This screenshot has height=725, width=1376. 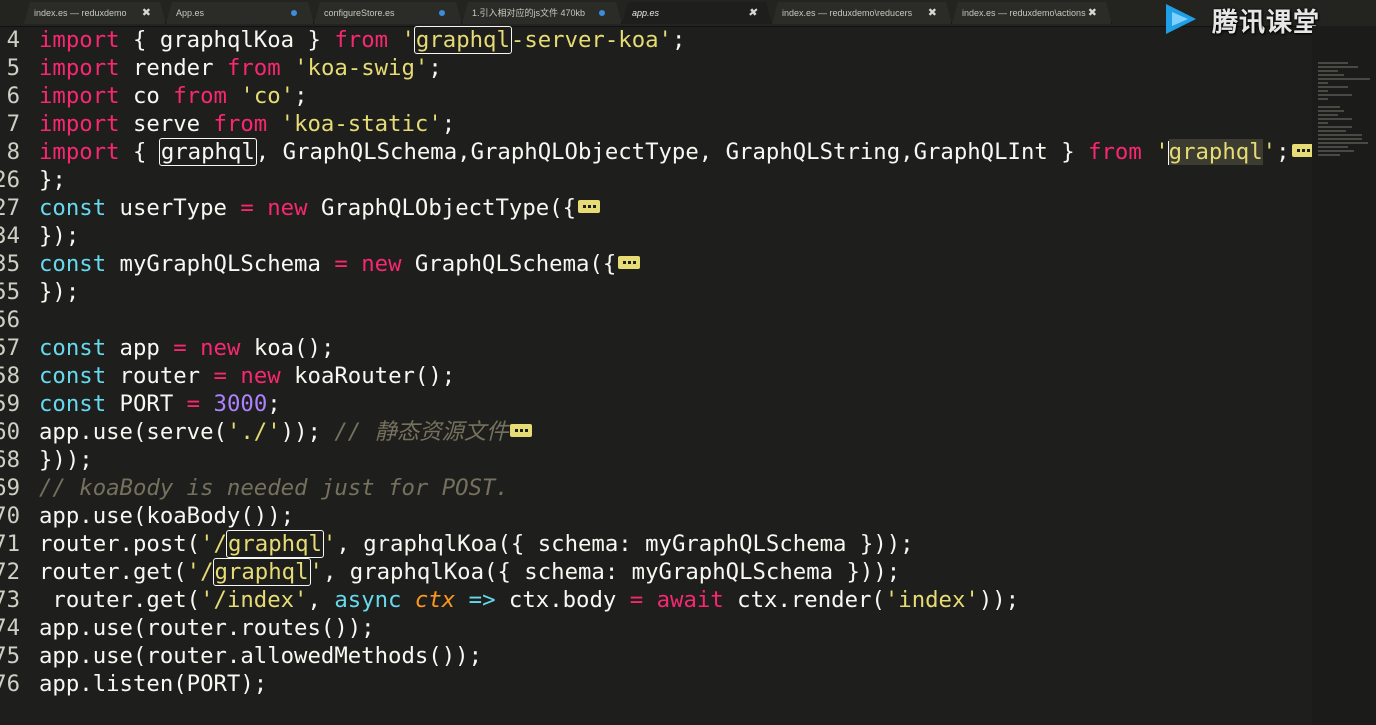 I want to click on code-token: '/, so click(x=213, y=544).